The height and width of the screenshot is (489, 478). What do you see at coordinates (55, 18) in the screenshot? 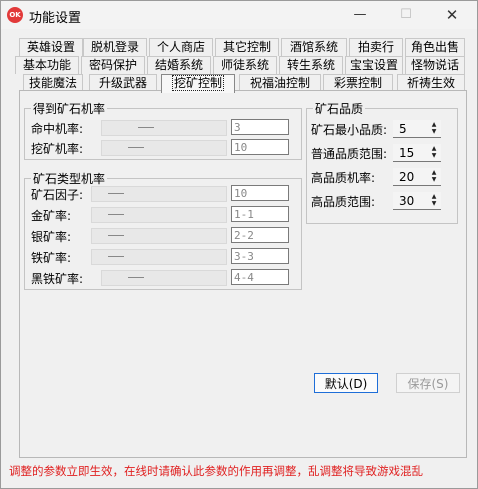
I see `window-title: 功能设置` at bounding box center [55, 18].